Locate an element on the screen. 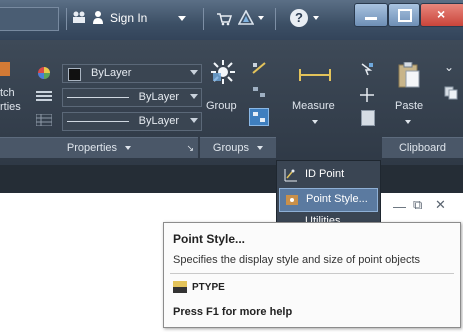 The image size is (463, 332). list-icon is located at coordinates (44, 121).